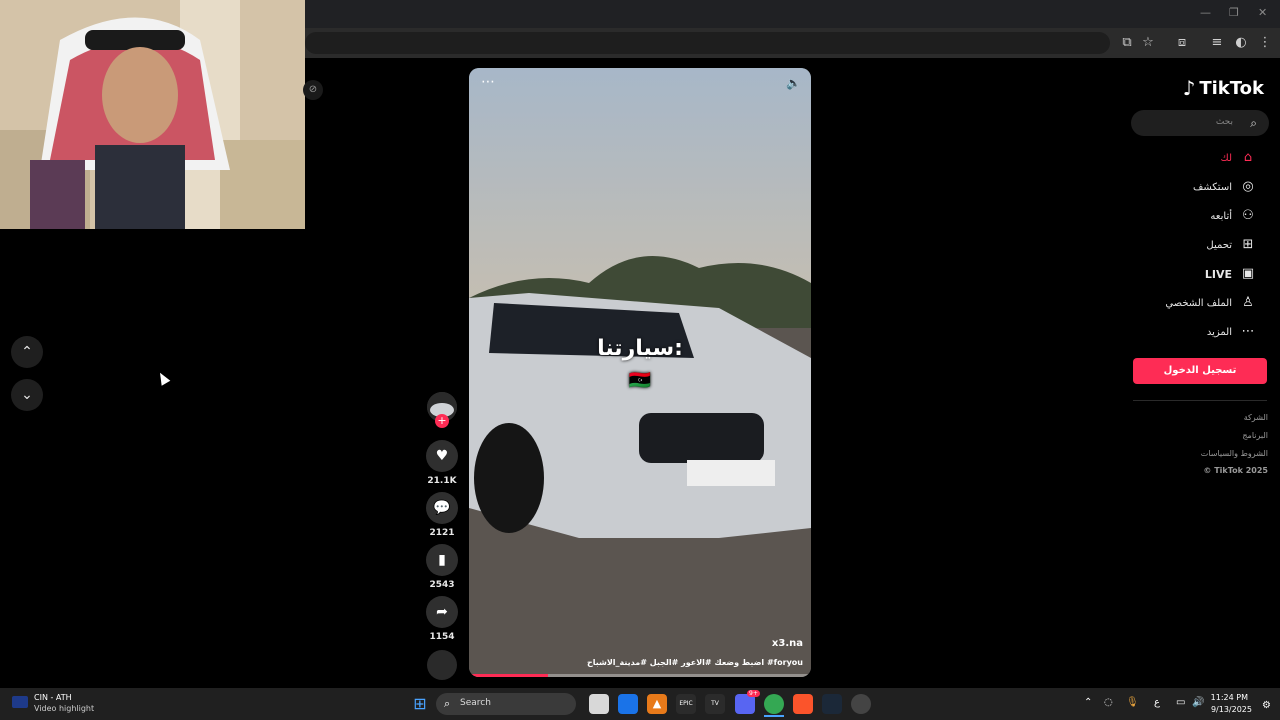  I want to click on media-control-icon: ≡, so click(1217, 43).